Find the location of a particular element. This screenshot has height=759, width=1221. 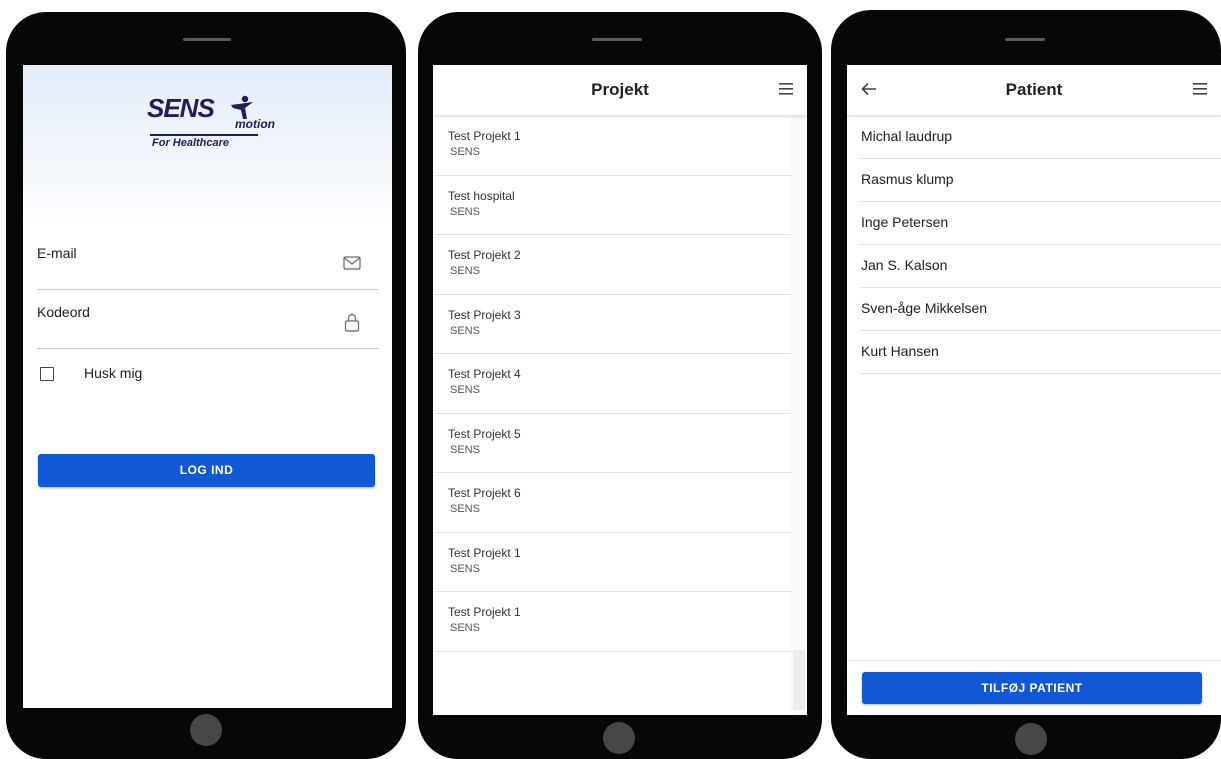

list-item: Inge Petersen is located at coordinates (1040, 223).